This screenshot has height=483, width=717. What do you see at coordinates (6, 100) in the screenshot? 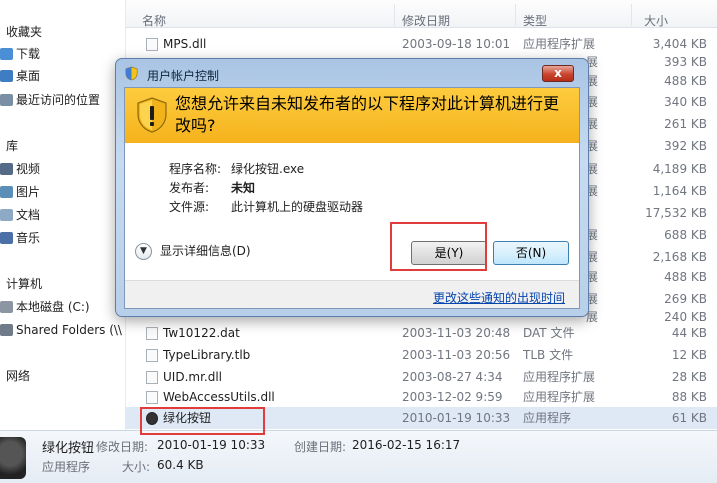
I see `recent-places-icon` at bounding box center [6, 100].